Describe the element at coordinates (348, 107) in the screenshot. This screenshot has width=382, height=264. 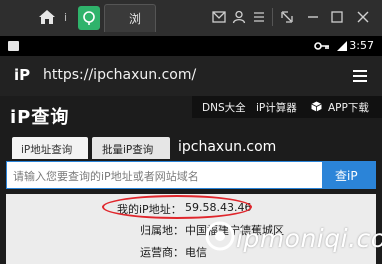
I see `nav-app-download: APP下载` at that location.